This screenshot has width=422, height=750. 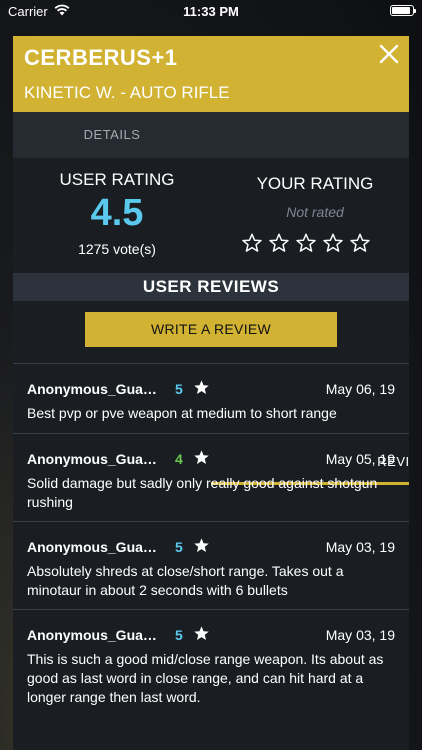 I want to click on user-reviews-heading: USER REVIEWS, so click(x=211, y=287).